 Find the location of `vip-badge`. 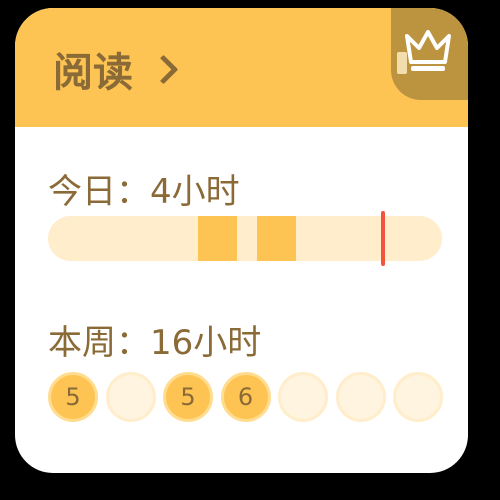

vip-badge is located at coordinates (429, 54).